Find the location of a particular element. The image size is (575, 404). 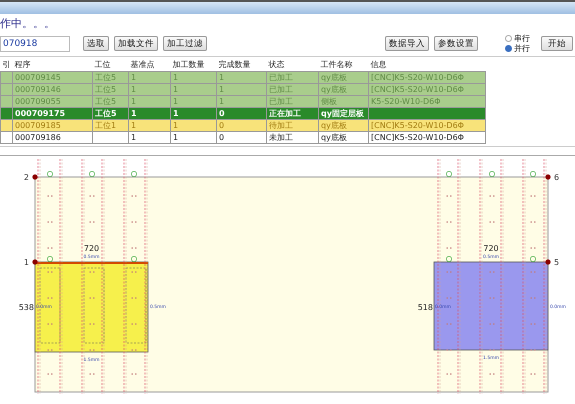

column-header: 基准点 is located at coordinates (149, 64).